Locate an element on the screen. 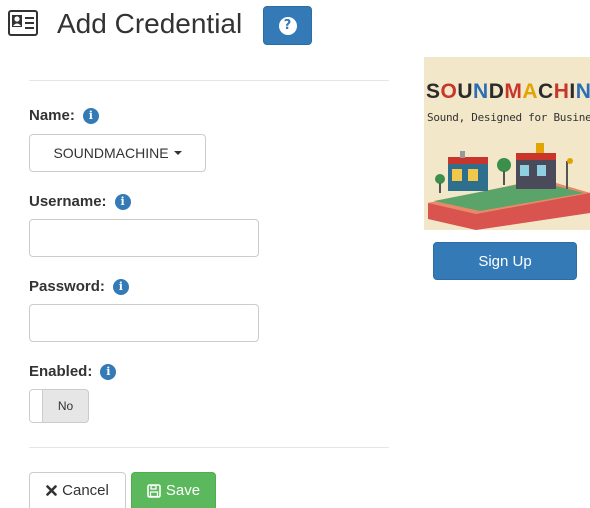 The image size is (590, 508). username-label-row: Username: i is located at coordinates (80, 201).